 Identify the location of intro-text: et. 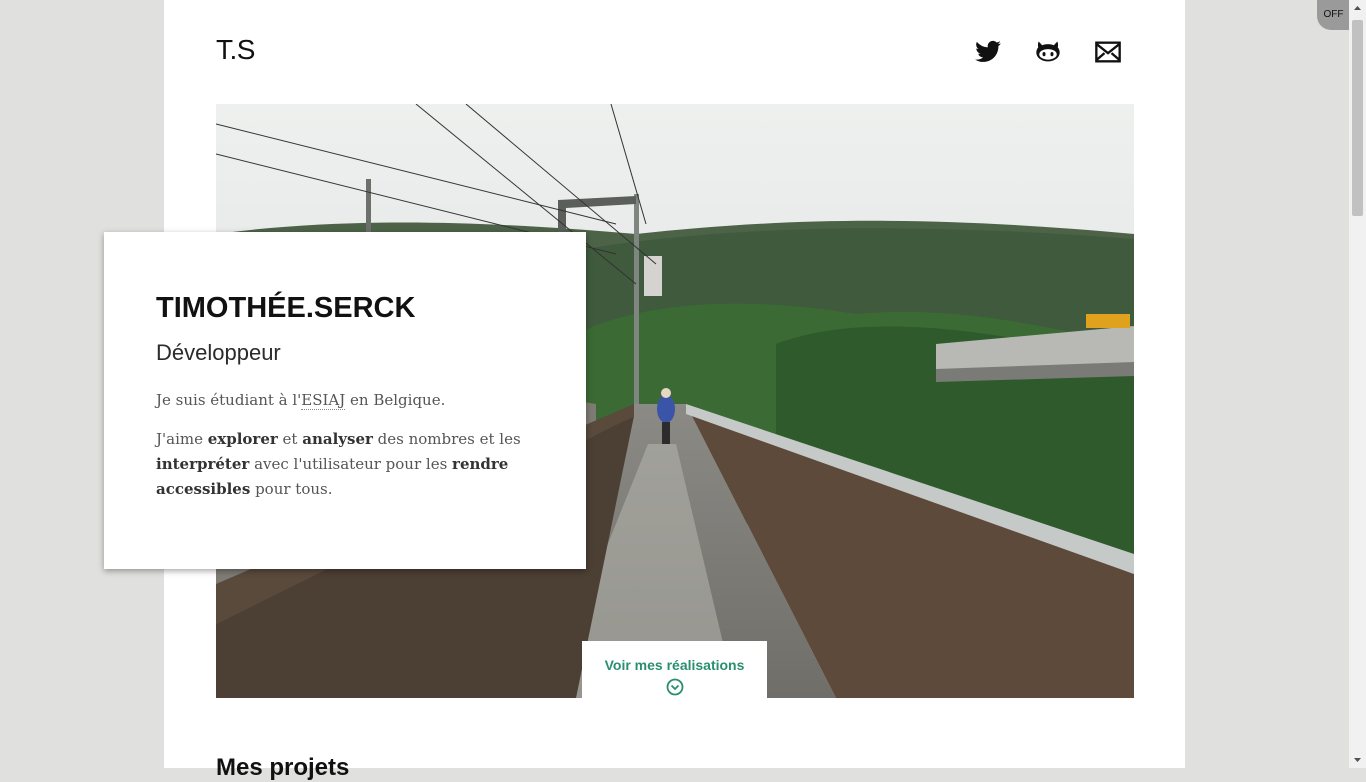
(290, 439).